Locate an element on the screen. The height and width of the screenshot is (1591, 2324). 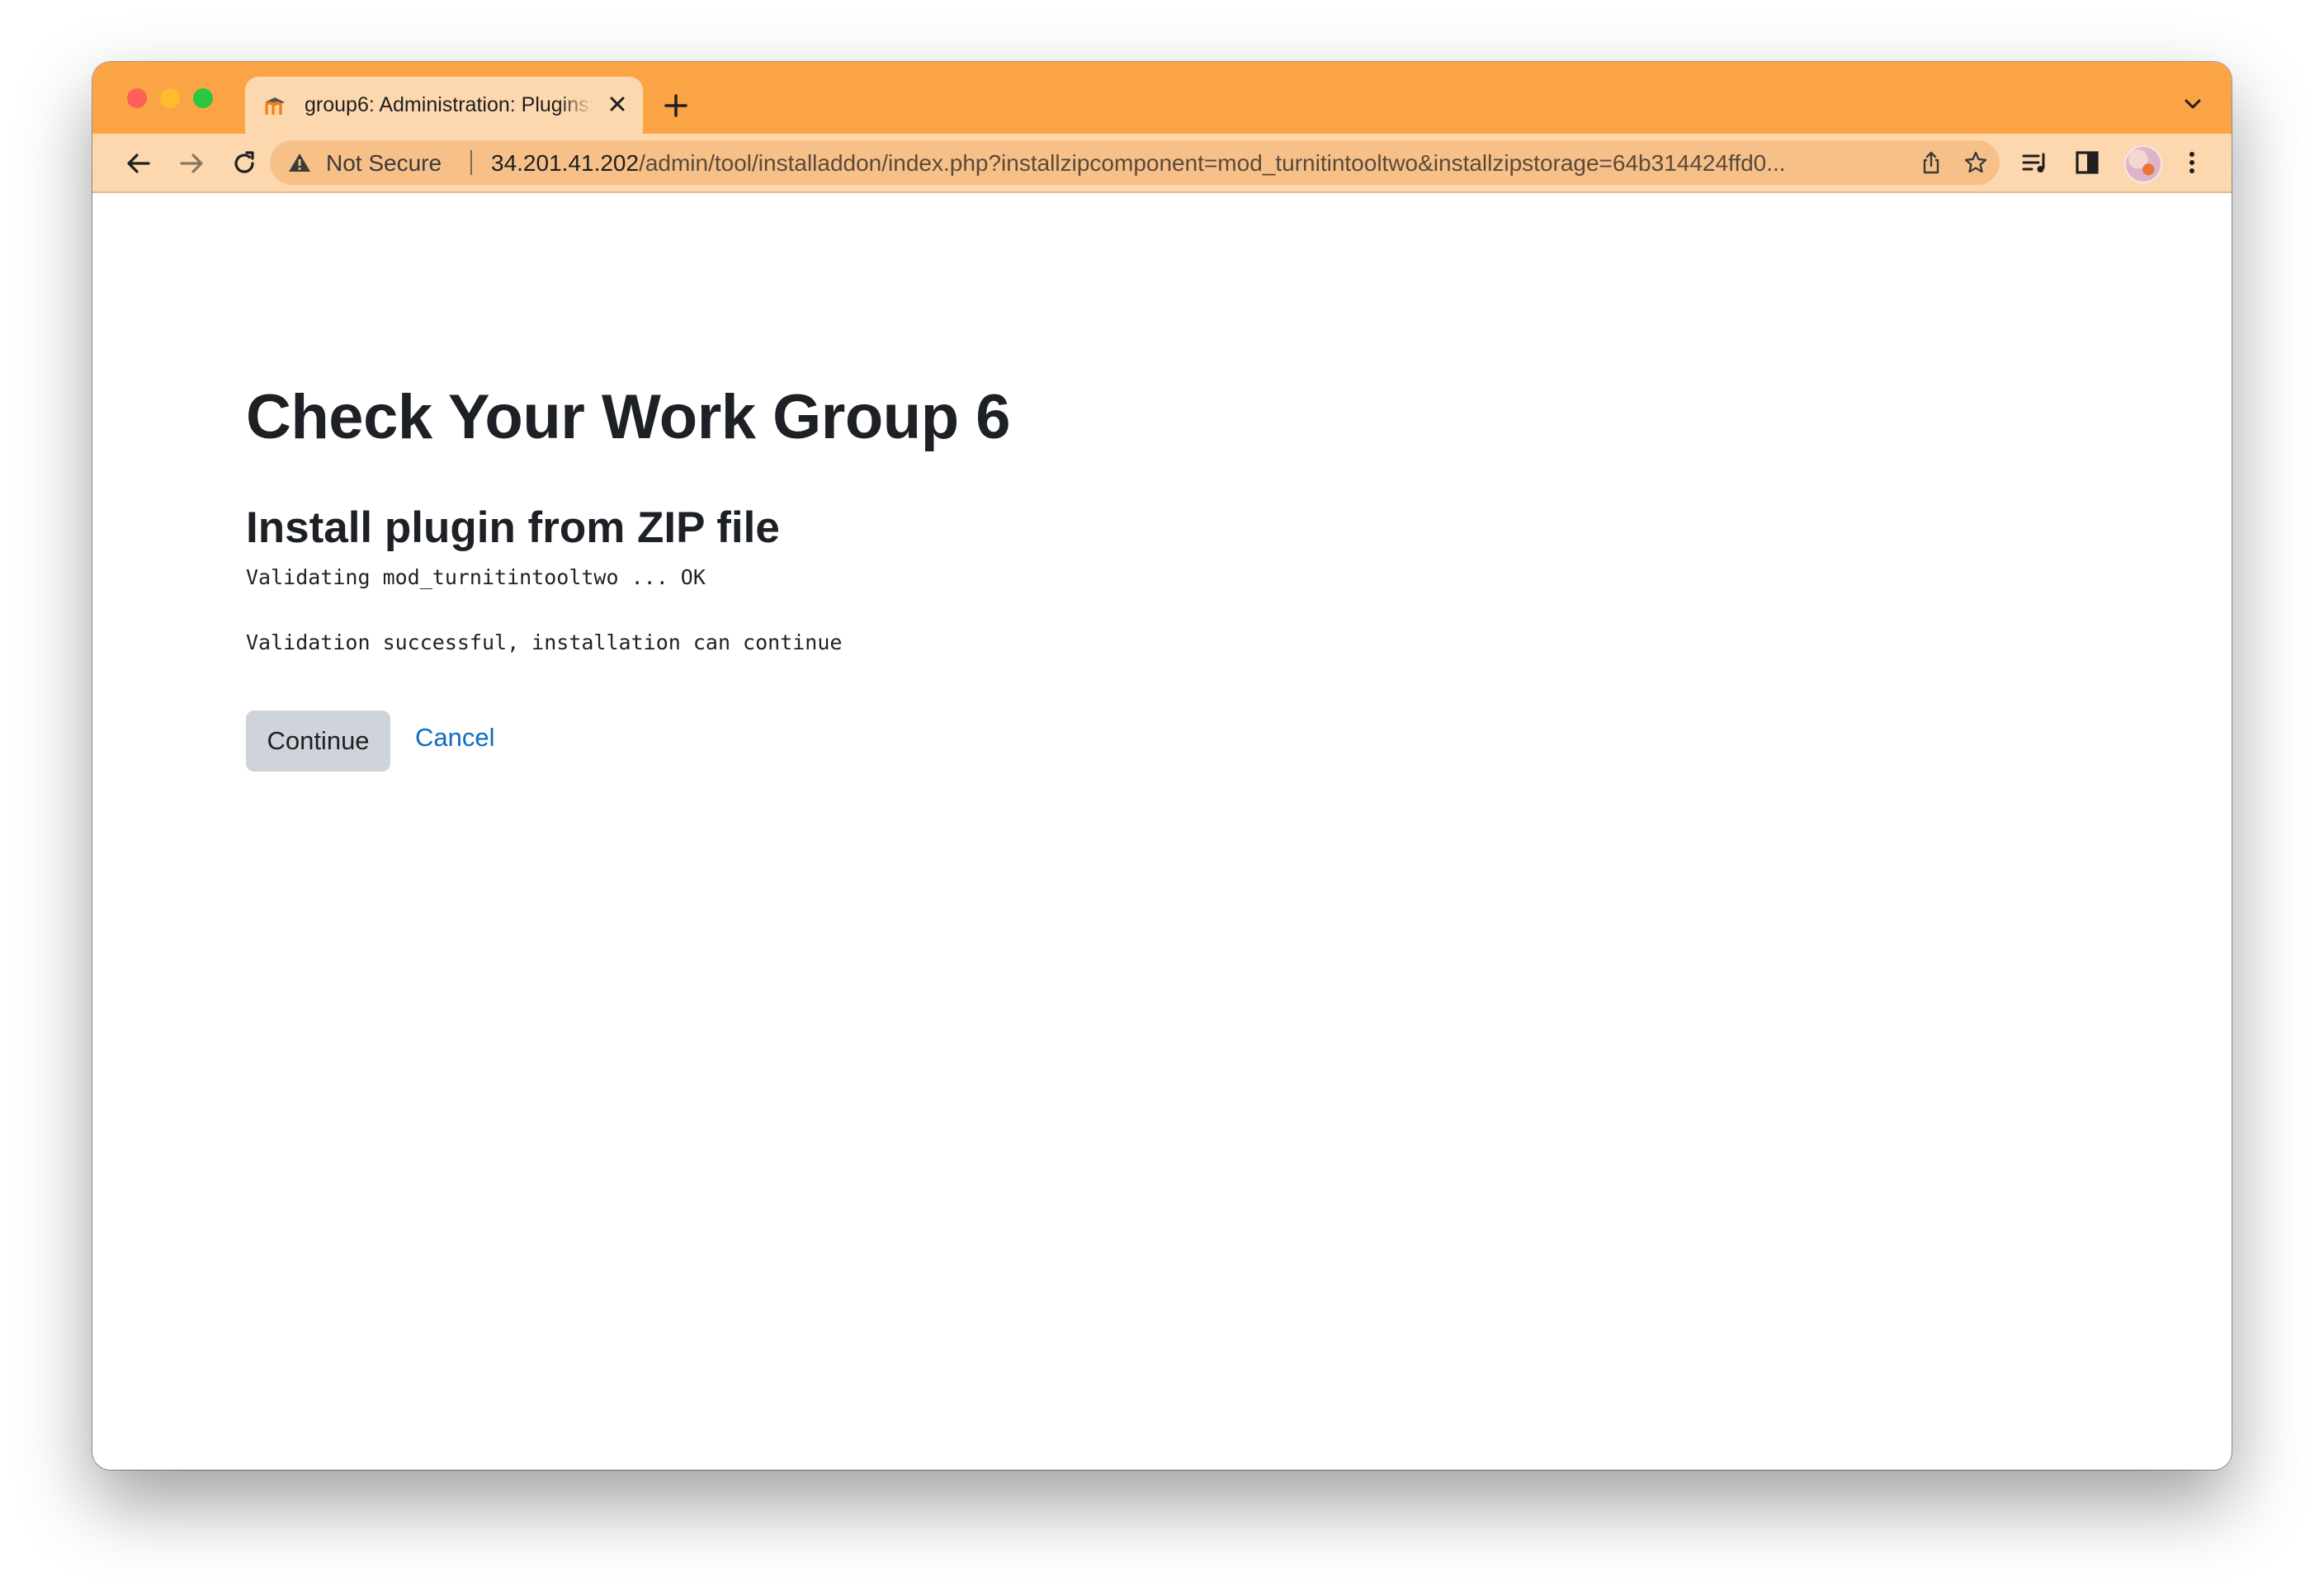
minimize-window-button is located at coordinates (170, 98).